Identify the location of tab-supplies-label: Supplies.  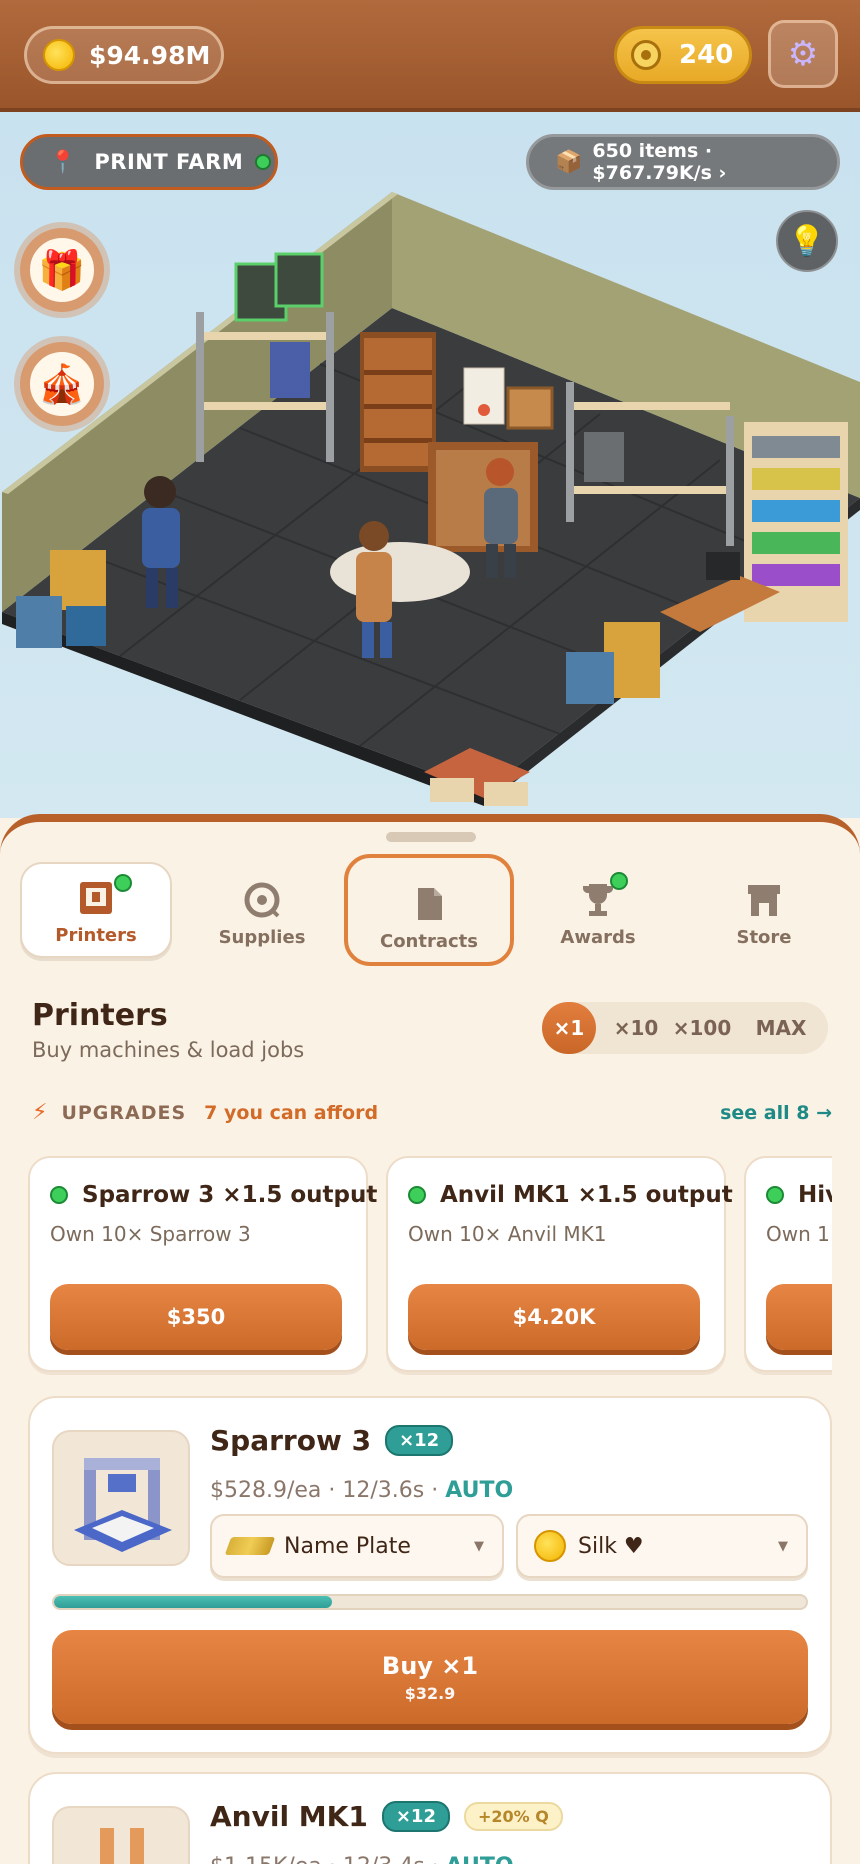
(262, 937).